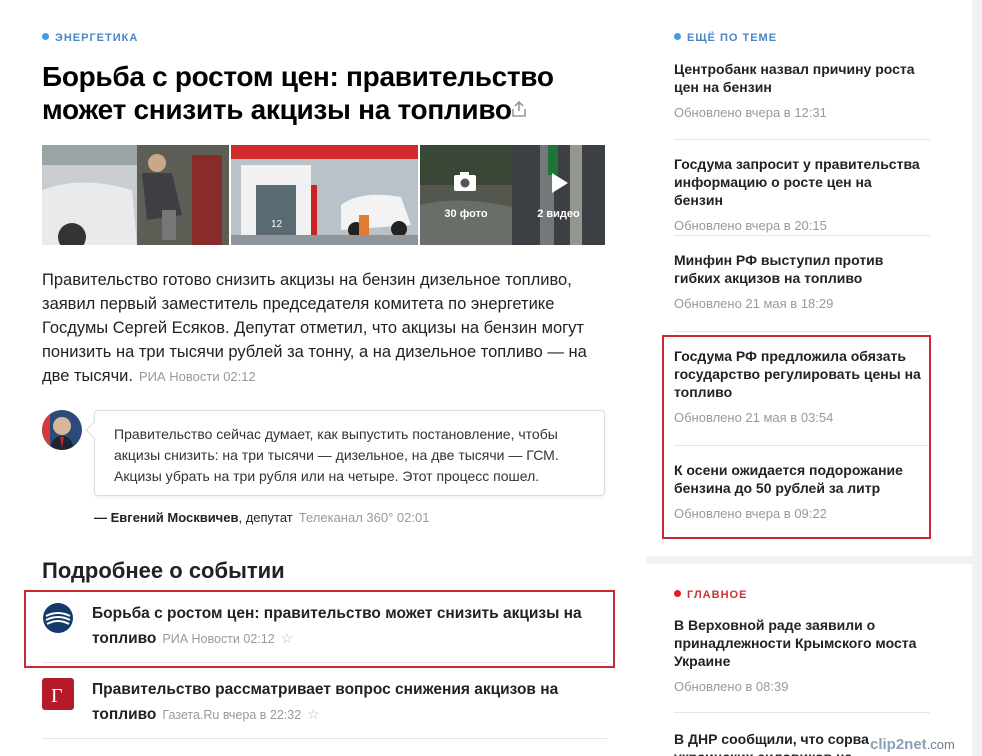 Image resolution: width=982 pixels, height=756 pixels. I want to click on svg-text: Г, so click(57, 696).